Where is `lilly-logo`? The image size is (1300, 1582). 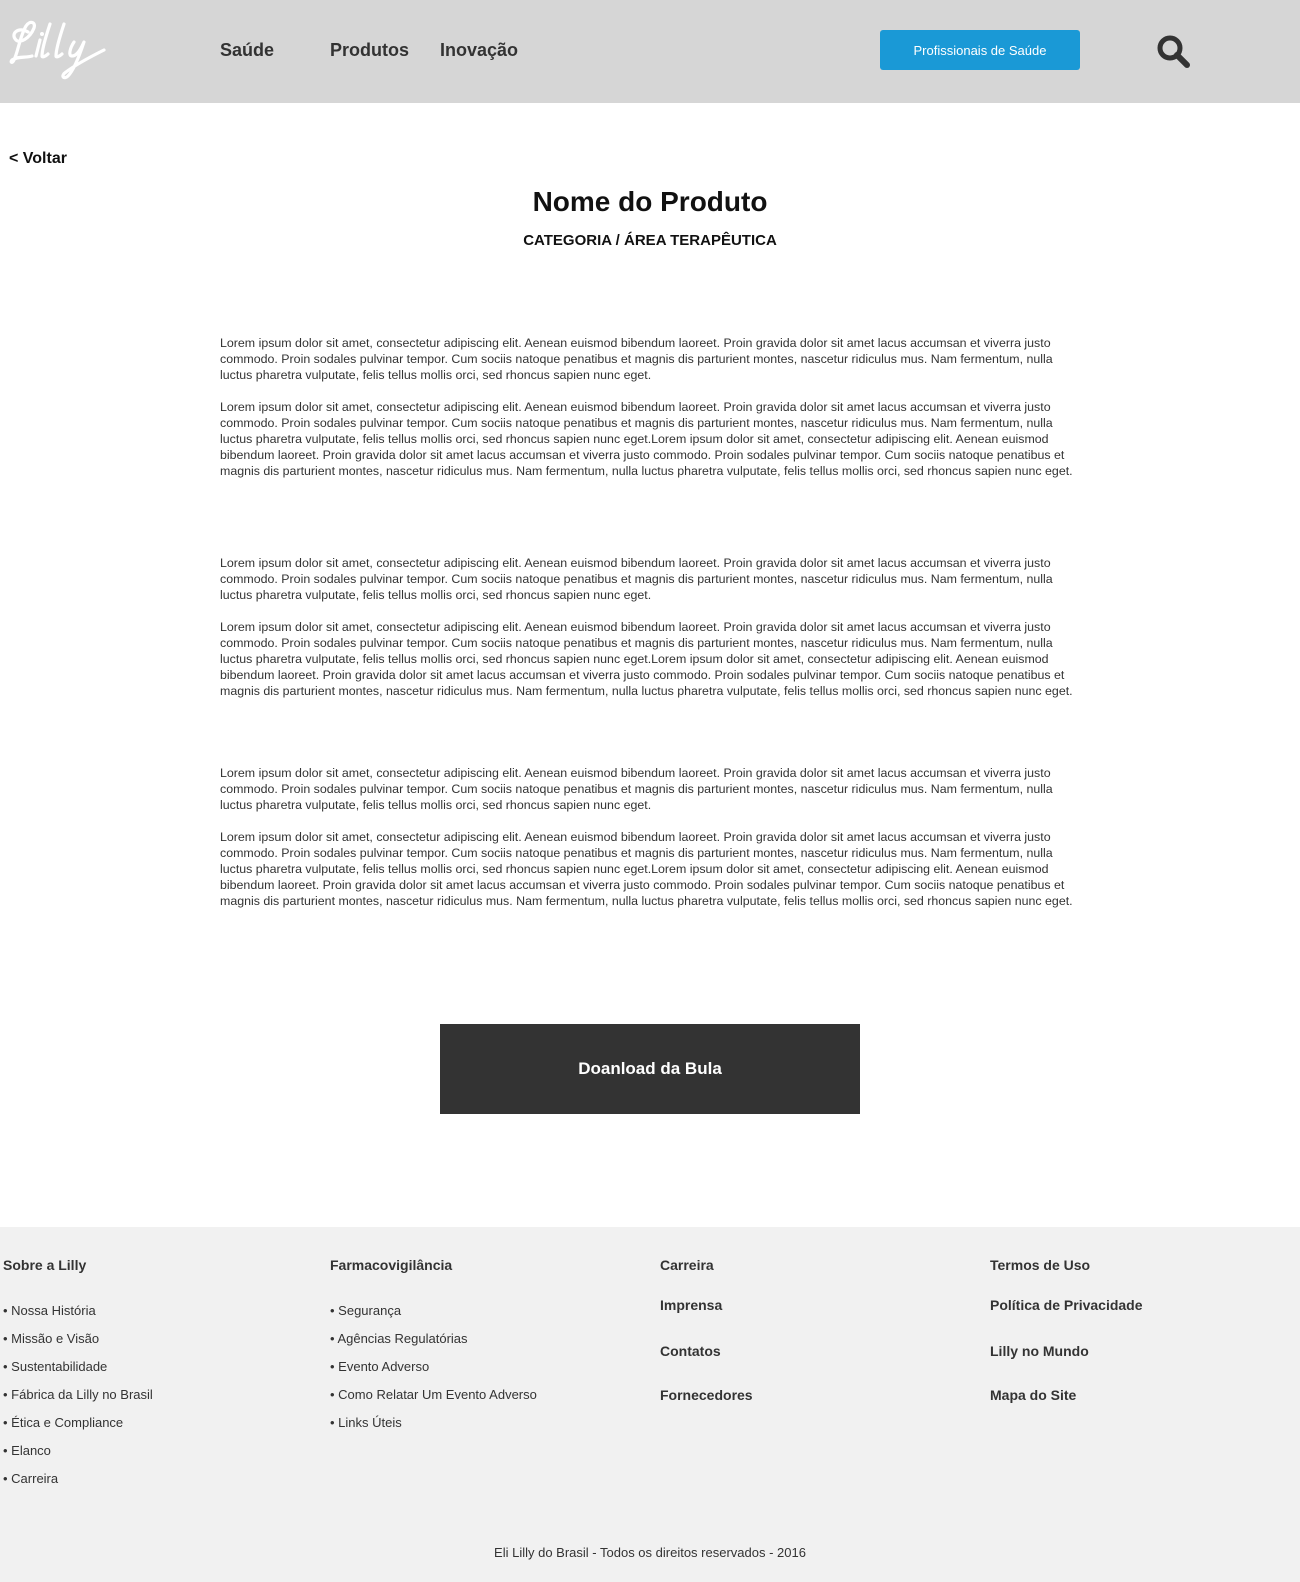
lilly-logo is located at coordinates (62, 49).